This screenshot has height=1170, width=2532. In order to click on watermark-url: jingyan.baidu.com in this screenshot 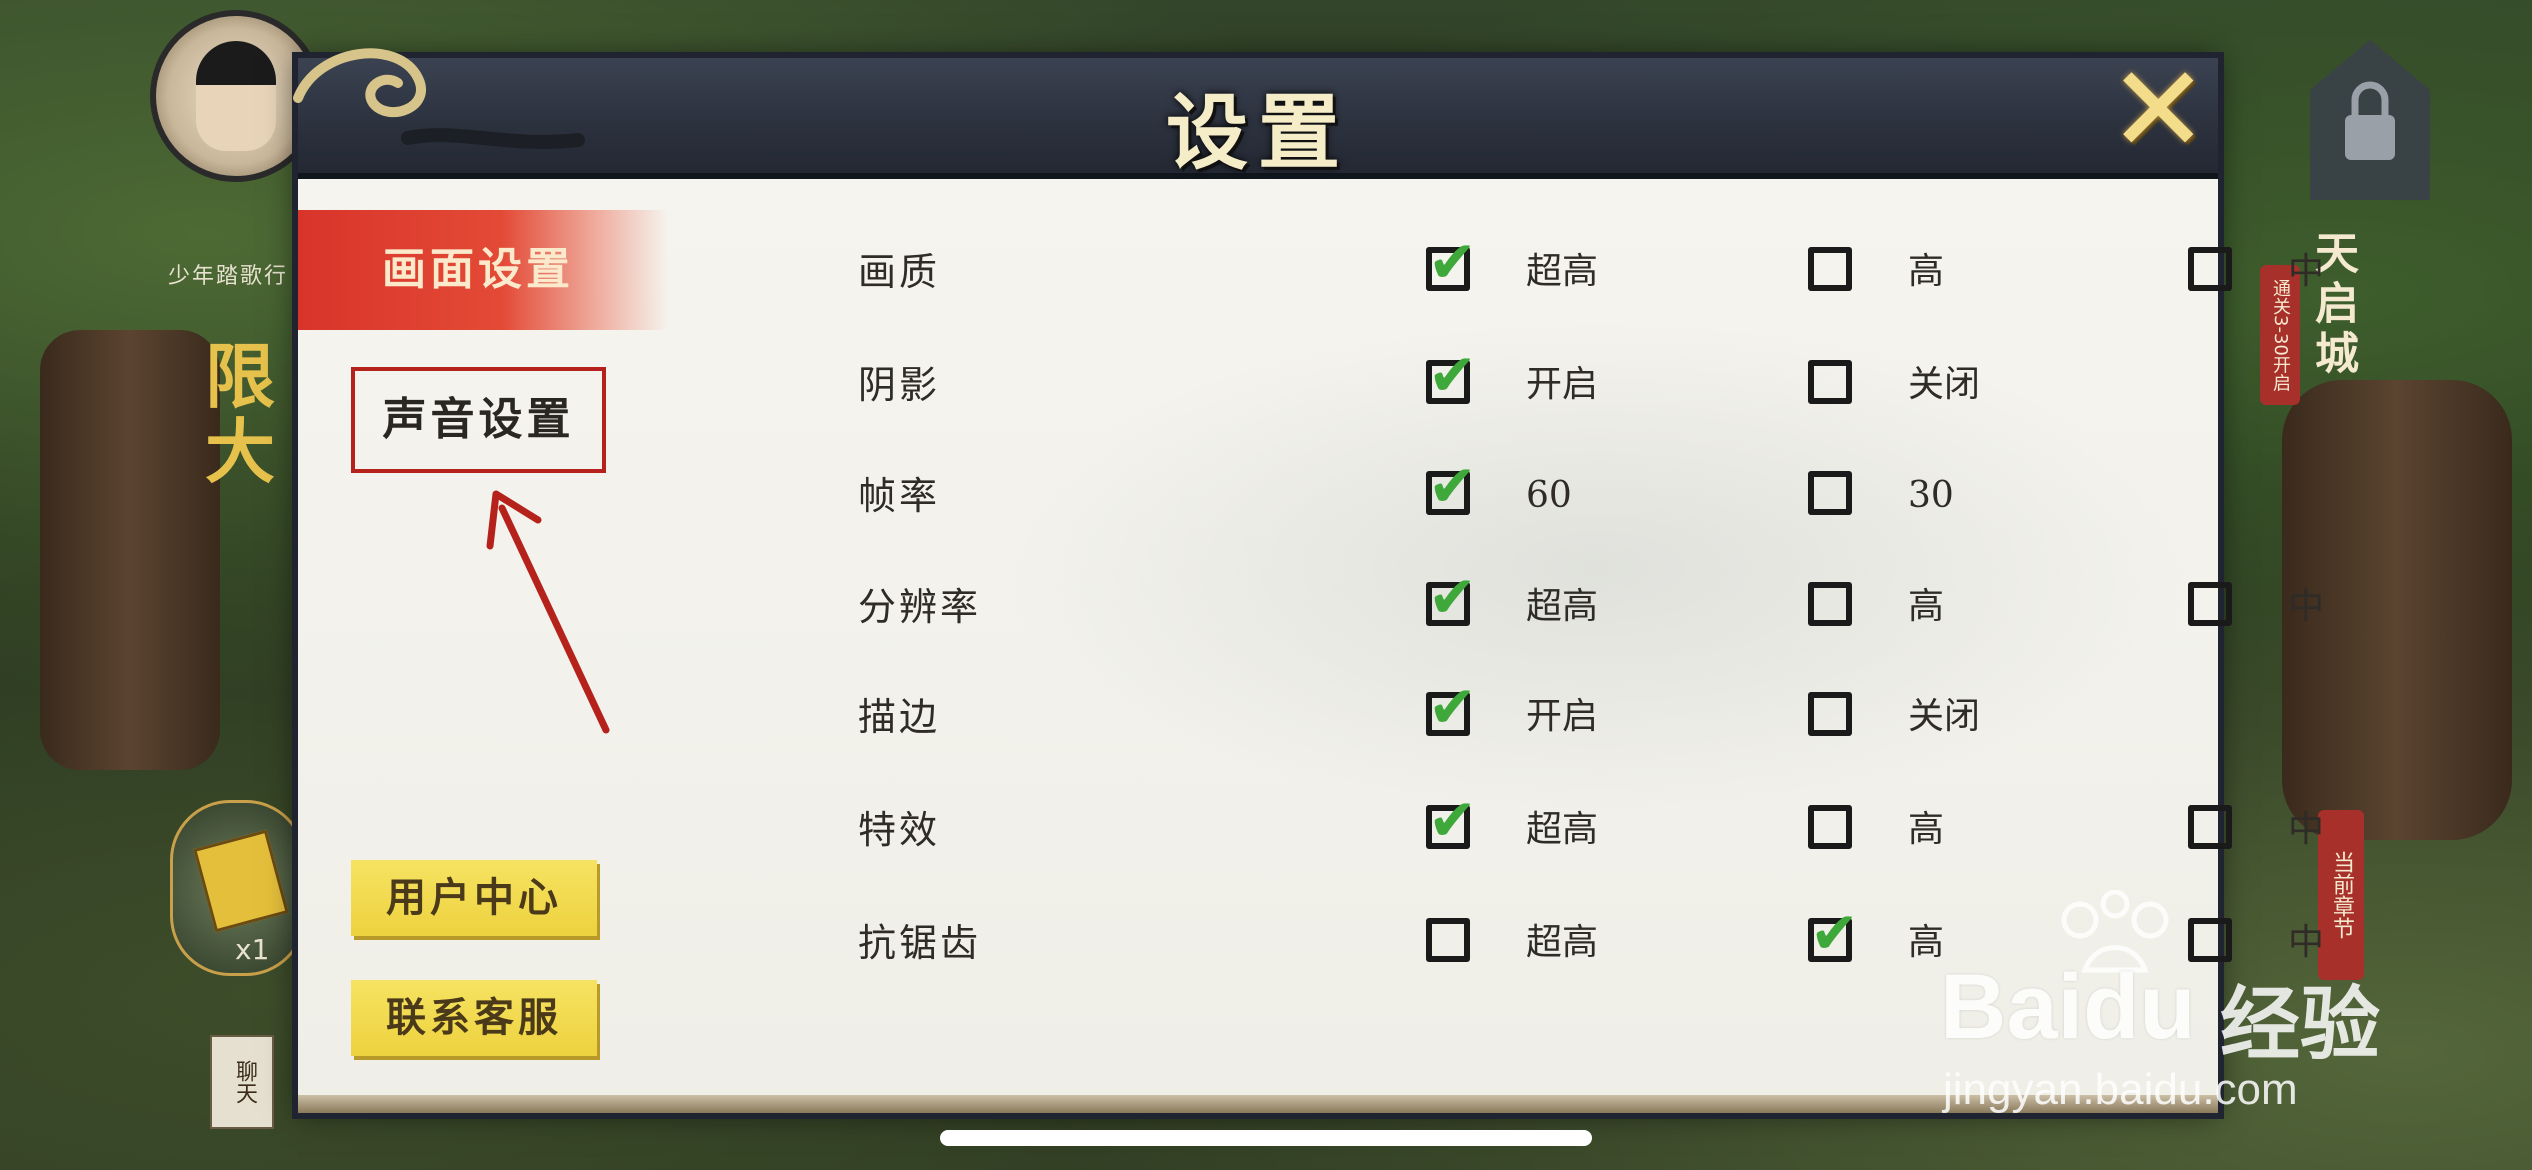, I will do `click(2120, 1089)`.